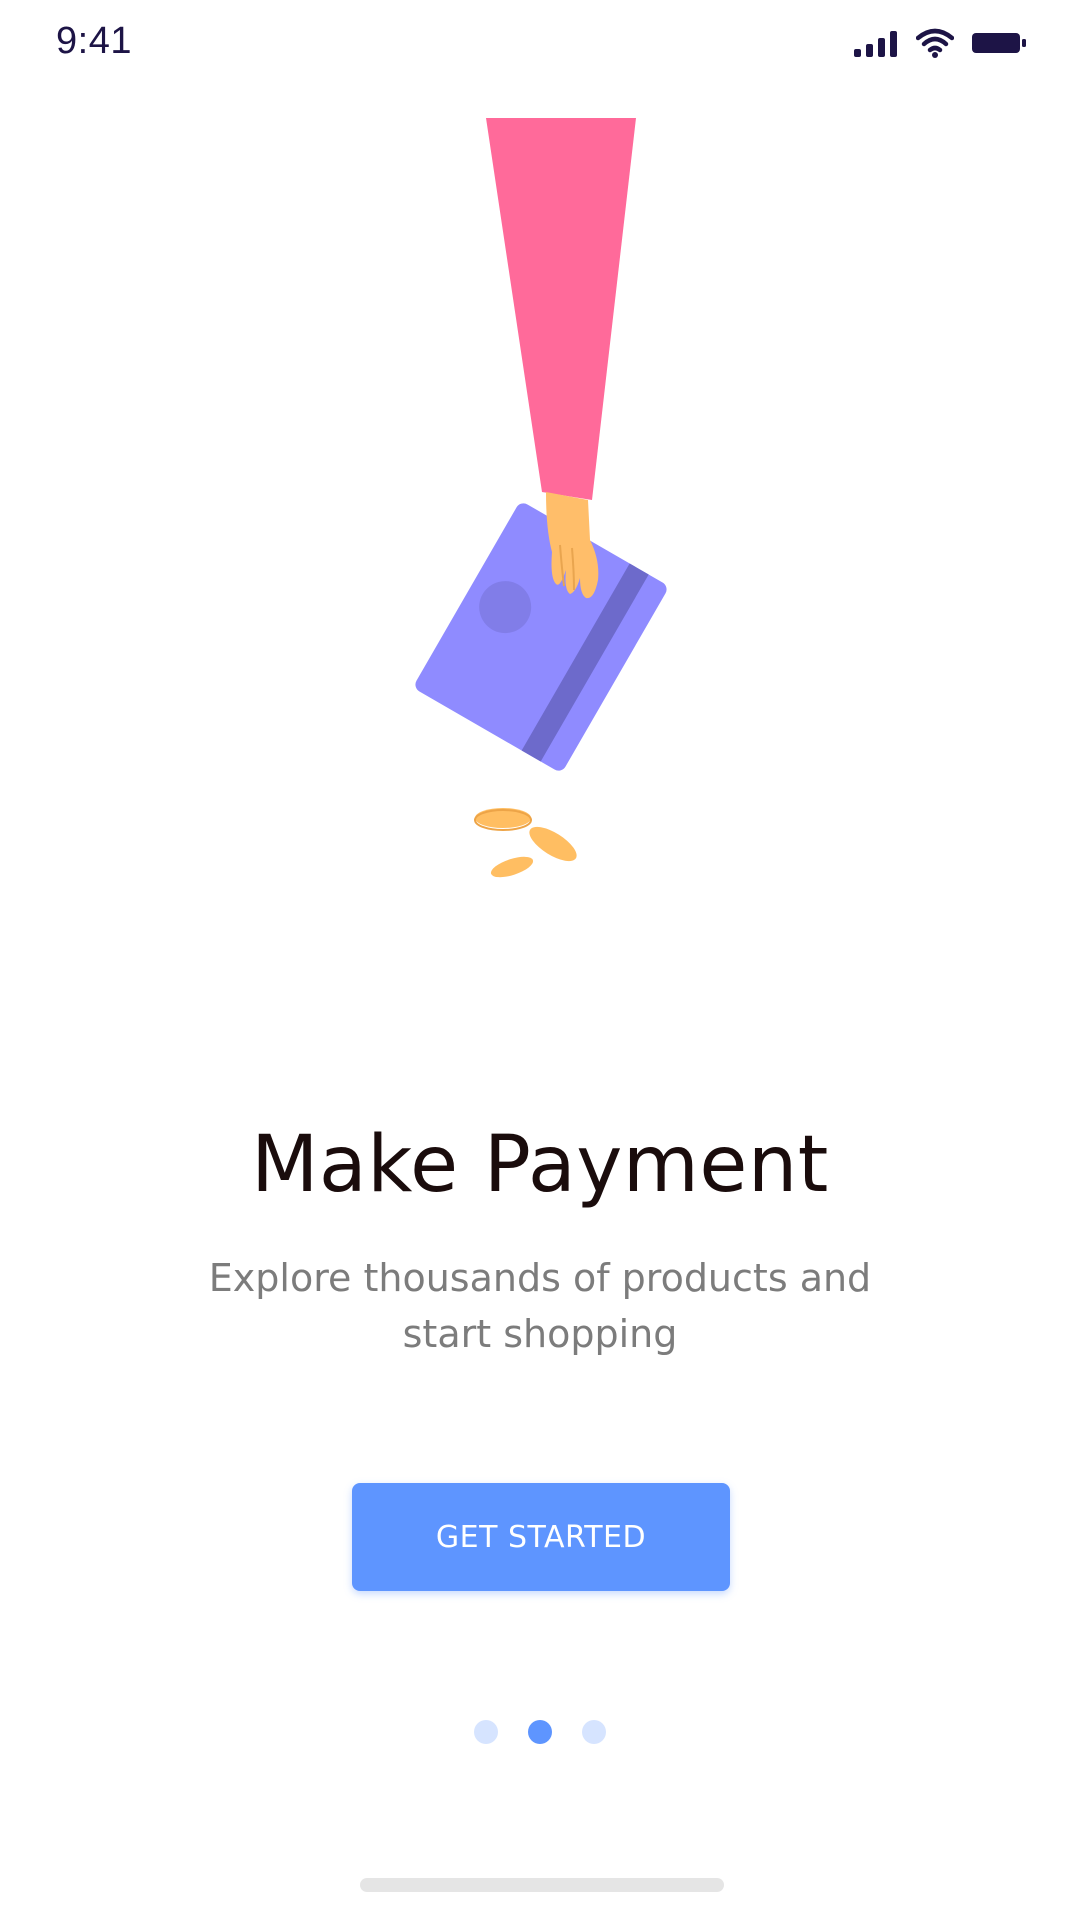 Image resolution: width=1080 pixels, height=1920 pixels. Describe the element at coordinates (540, 45) in the screenshot. I see `status-bar: 9:41` at that location.